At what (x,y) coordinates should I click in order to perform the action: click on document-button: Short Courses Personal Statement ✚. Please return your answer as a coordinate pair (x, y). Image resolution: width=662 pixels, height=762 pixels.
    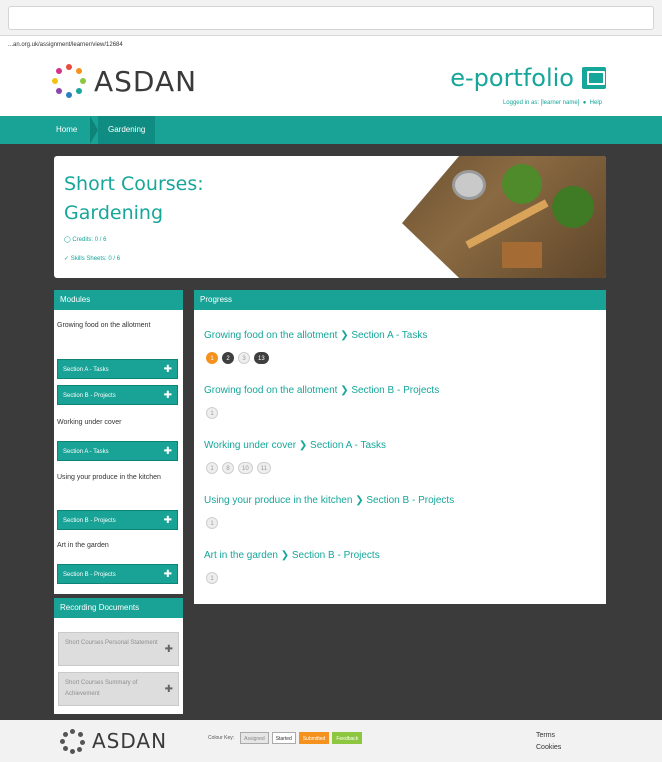
    Looking at the image, I should click on (118, 649).